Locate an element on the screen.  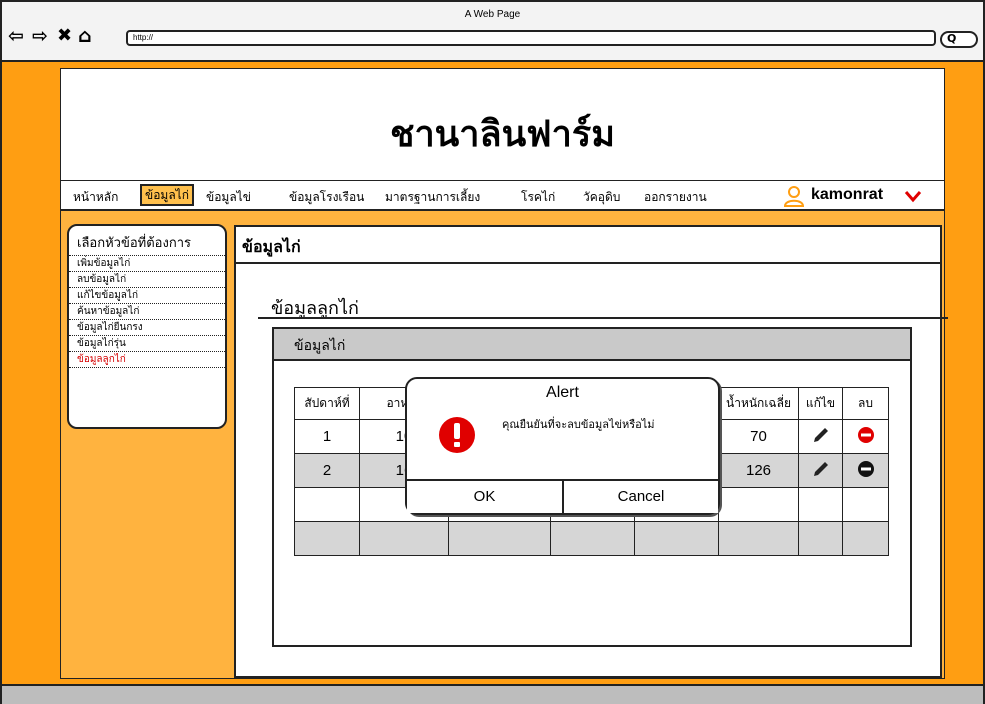
user-icon is located at coordinates (794, 196).